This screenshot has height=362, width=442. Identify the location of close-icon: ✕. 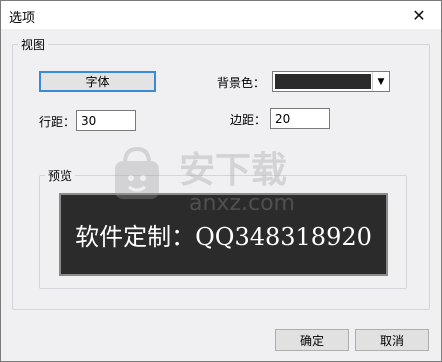
(419, 15).